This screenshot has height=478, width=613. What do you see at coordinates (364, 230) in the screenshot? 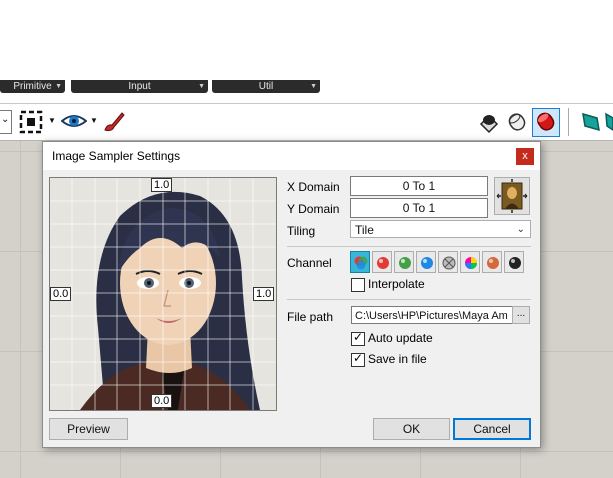
I see `tiling-value: Tile` at bounding box center [364, 230].